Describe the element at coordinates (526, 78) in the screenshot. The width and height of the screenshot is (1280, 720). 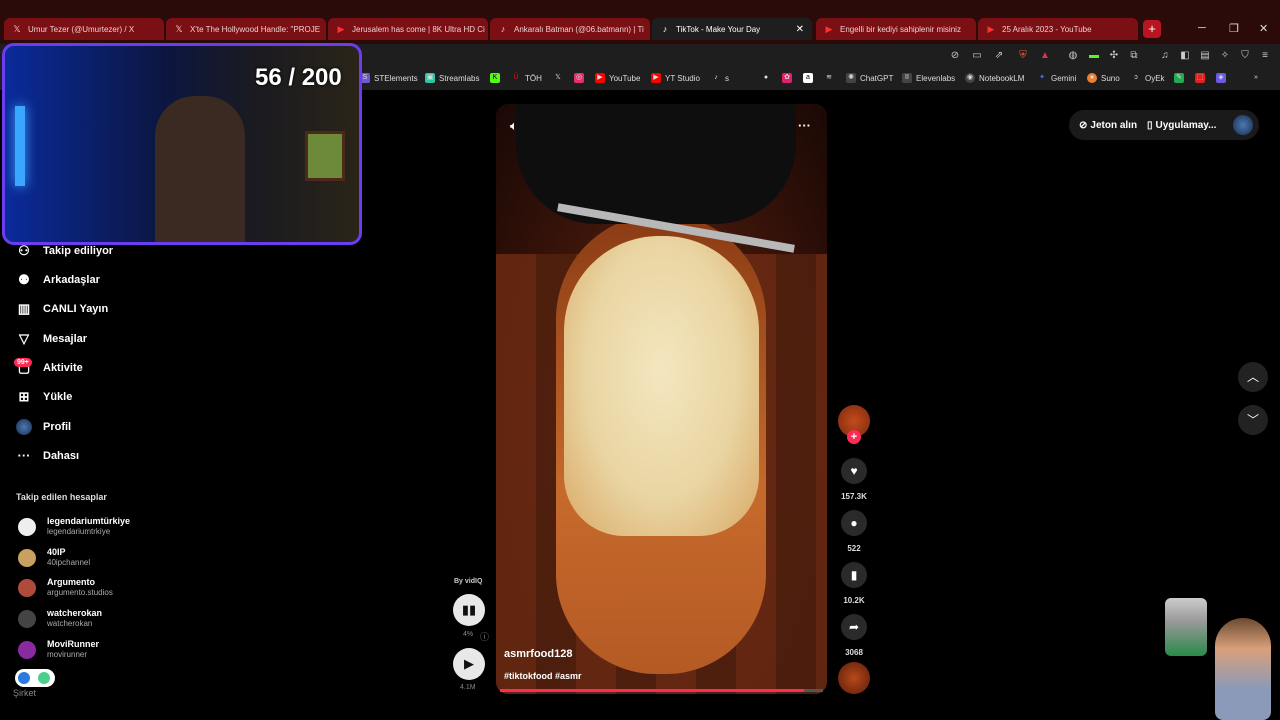
I see `bookmark-toh: Ü TÖH` at that location.